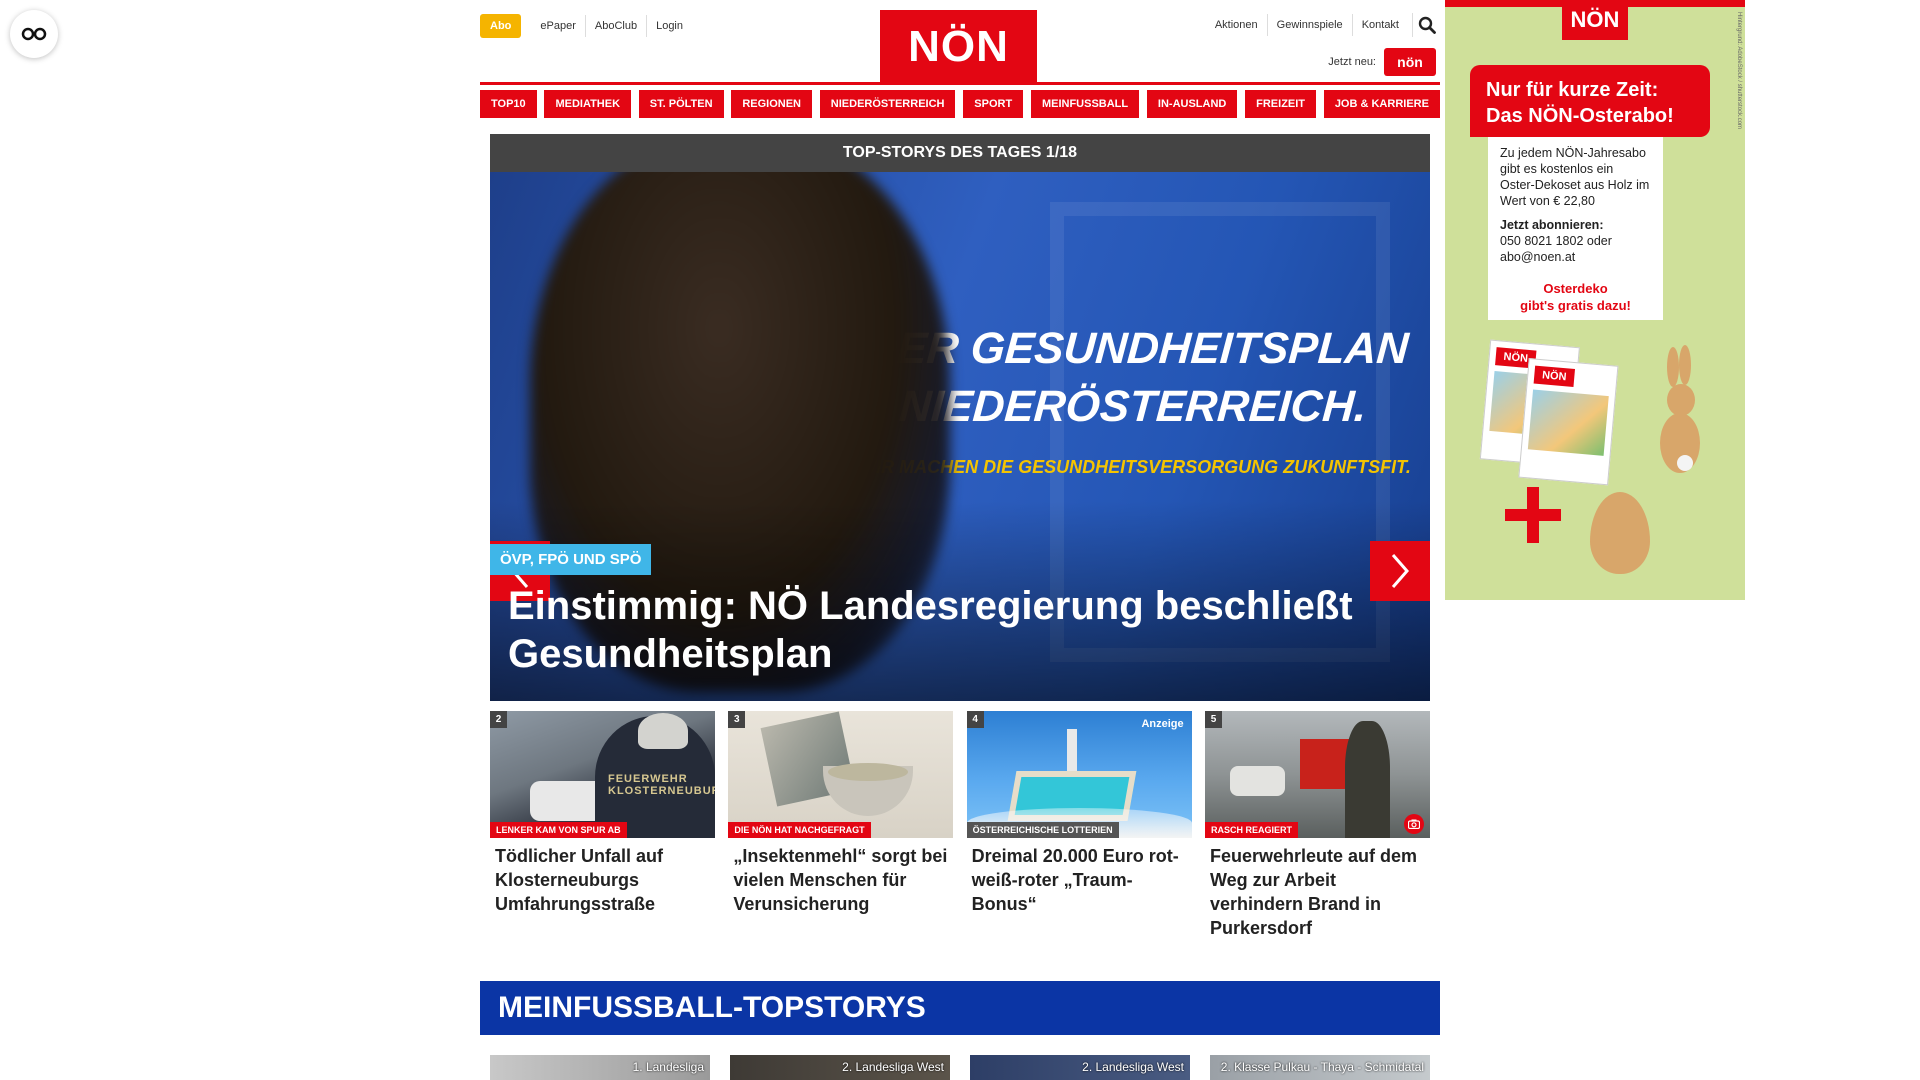 This screenshot has height=1080, width=1920. I want to click on nav-niederoesterreich: NIEDERÖSTERREICH, so click(887, 104).